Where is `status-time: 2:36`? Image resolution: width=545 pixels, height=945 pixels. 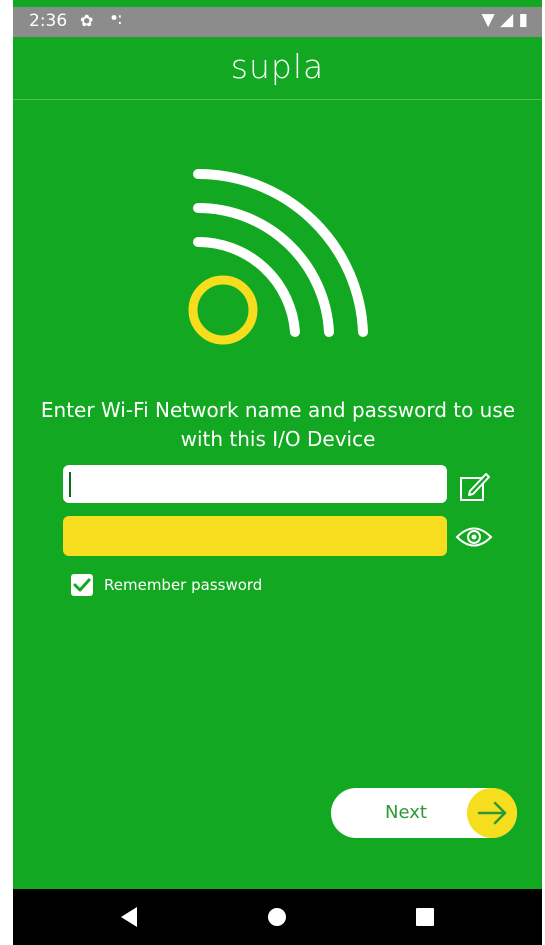
status-time: 2:36 is located at coordinates (48, 21).